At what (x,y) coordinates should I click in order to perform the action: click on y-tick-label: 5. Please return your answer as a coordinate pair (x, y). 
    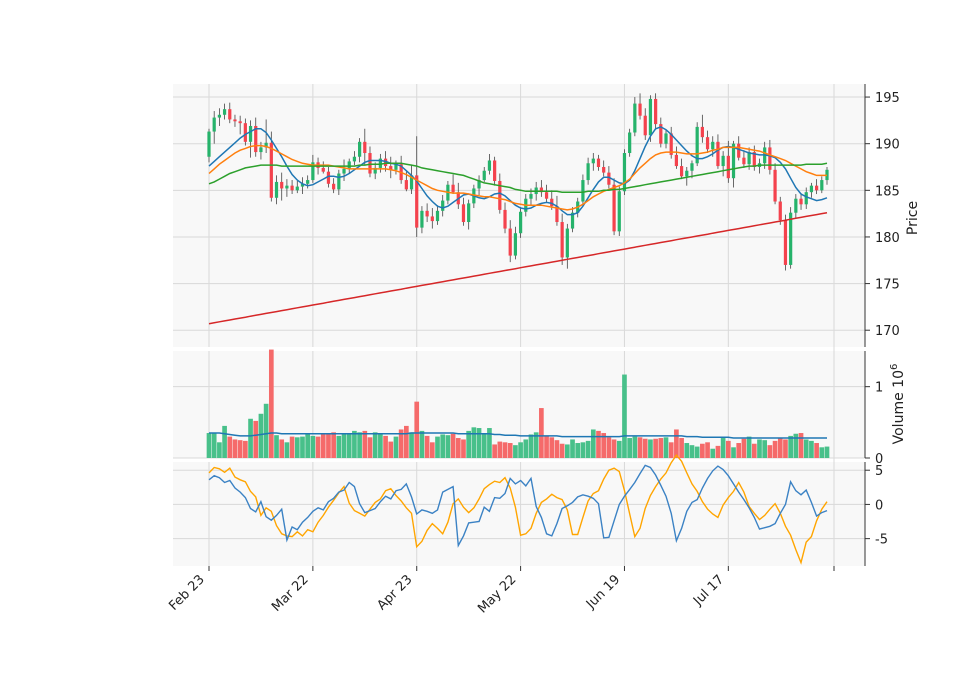
    Looking at the image, I should click on (879, 471).